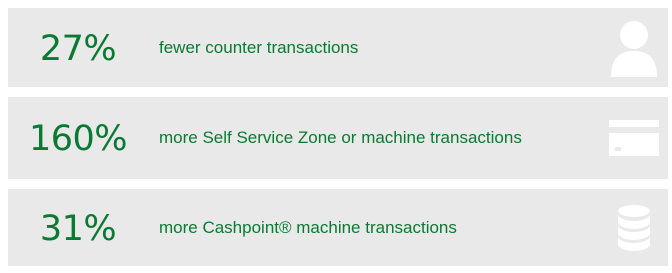  Describe the element at coordinates (259, 47) in the screenshot. I see `stat-description: fewer counter transactions` at that location.